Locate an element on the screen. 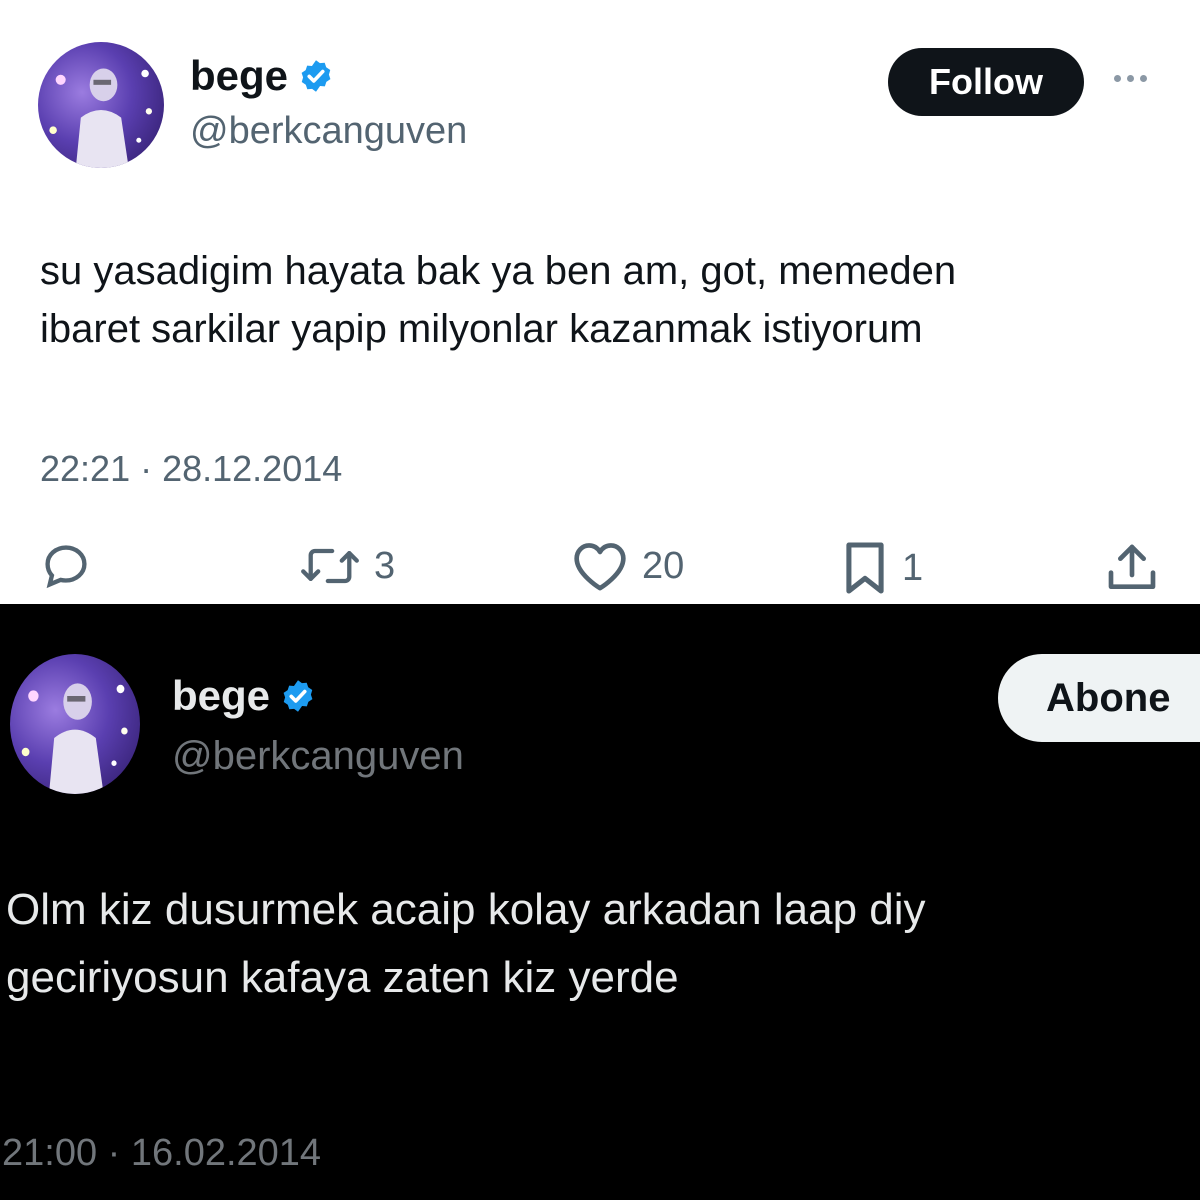  retweet-count: 3 is located at coordinates (385, 565).